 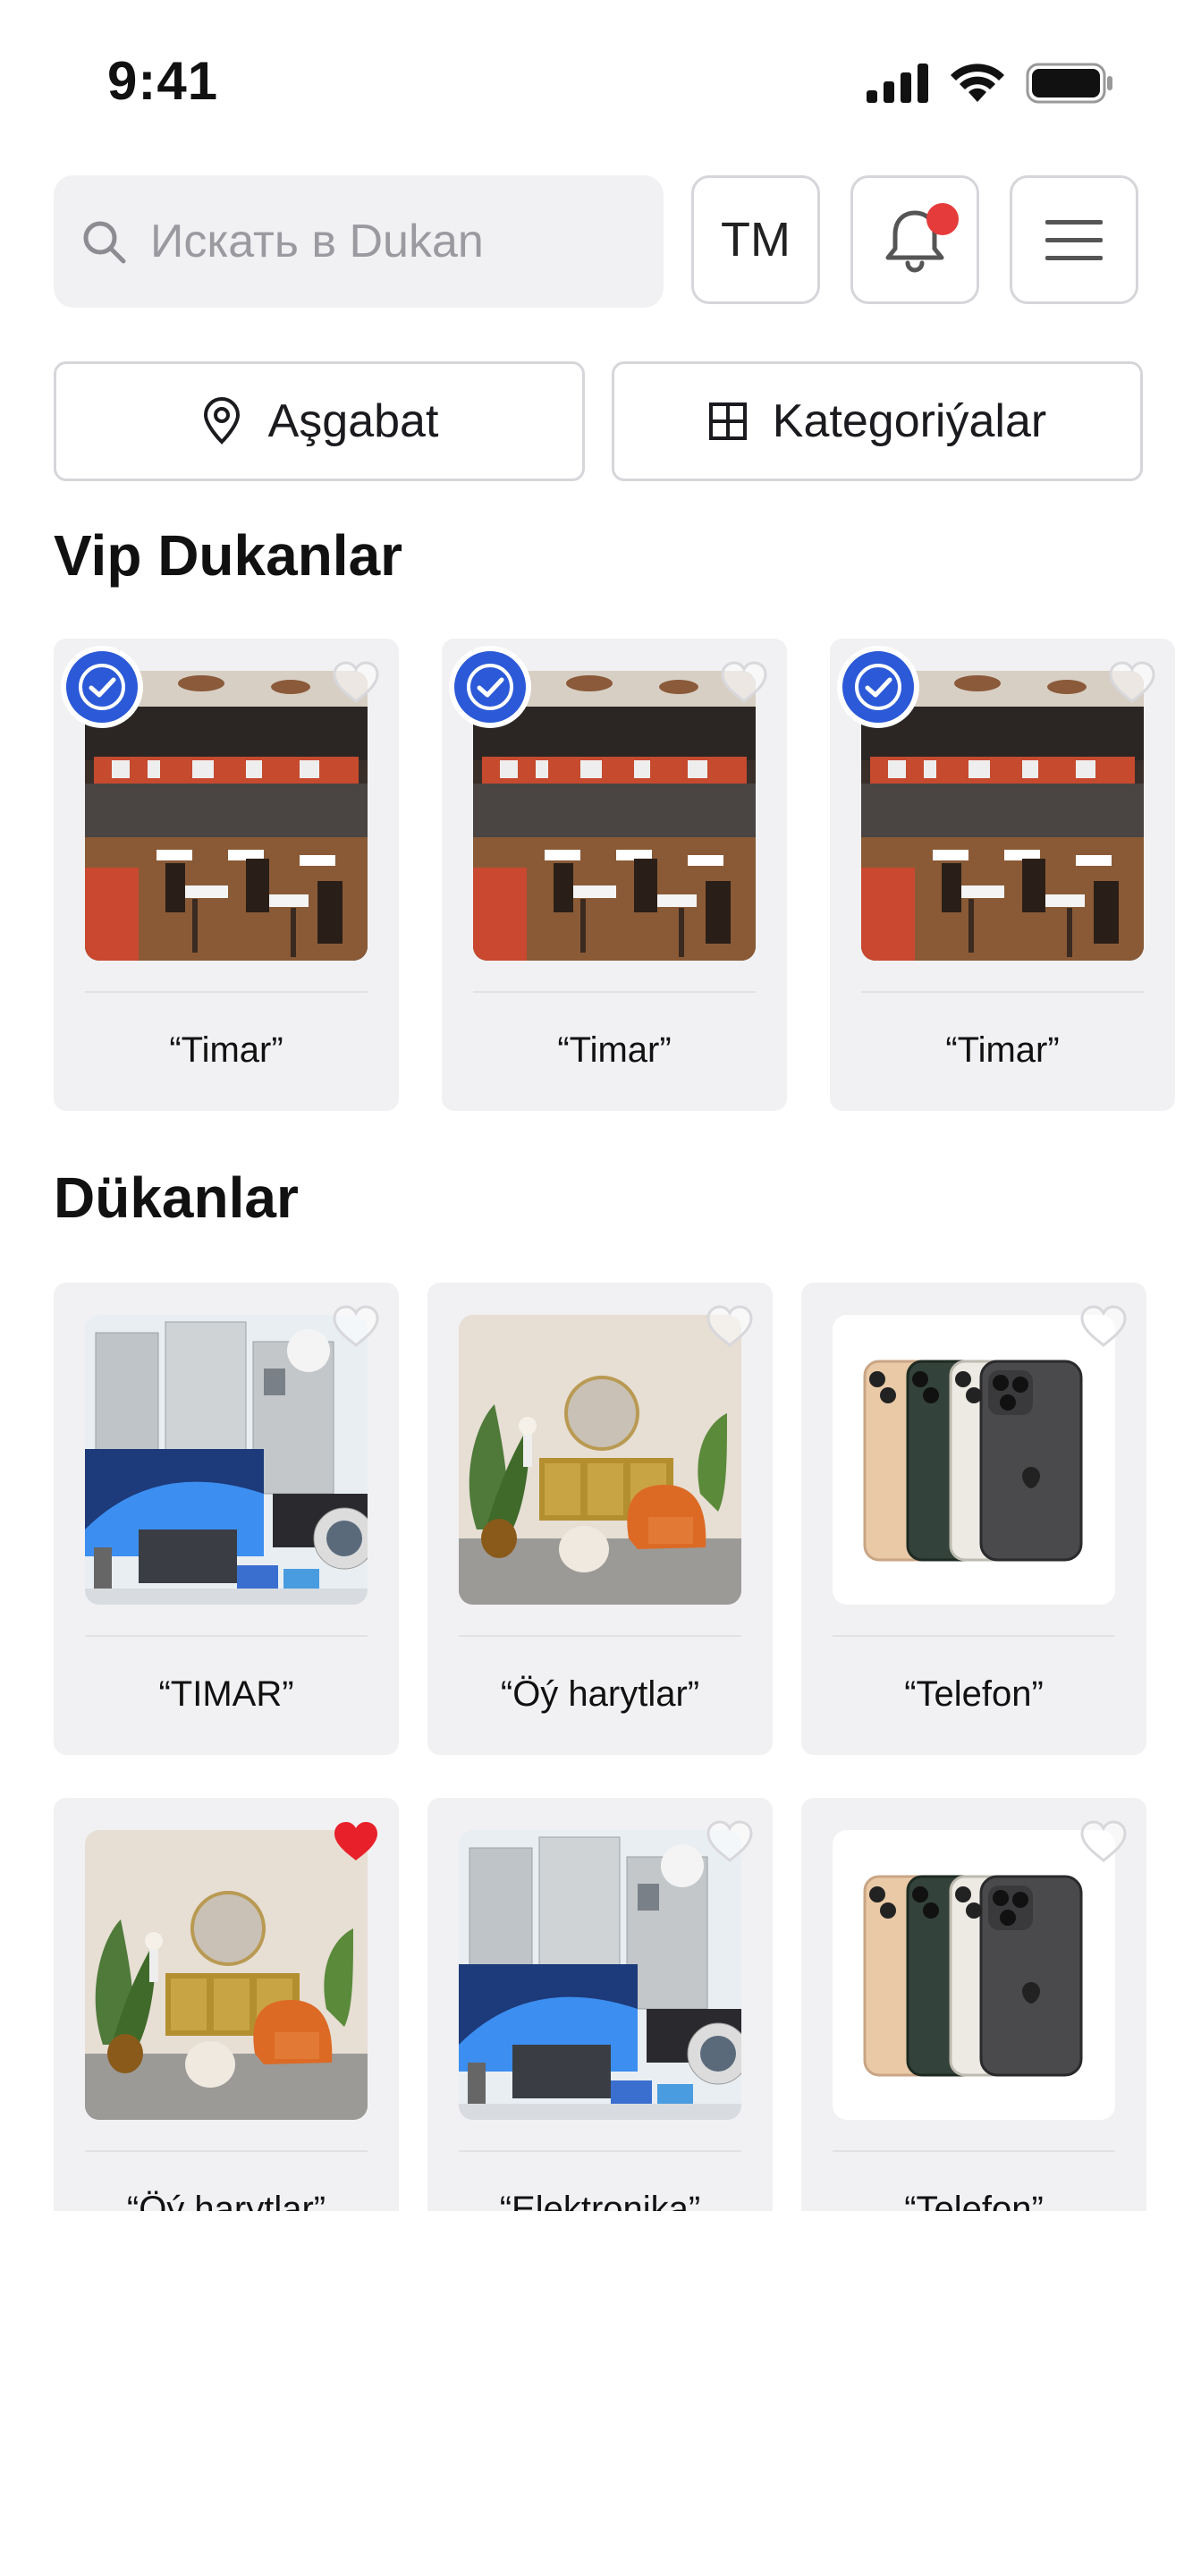 What do you see at coordinates (1069, 83) in the screenshot?
I see `battery-icon` at bounding box center [1069, 83].